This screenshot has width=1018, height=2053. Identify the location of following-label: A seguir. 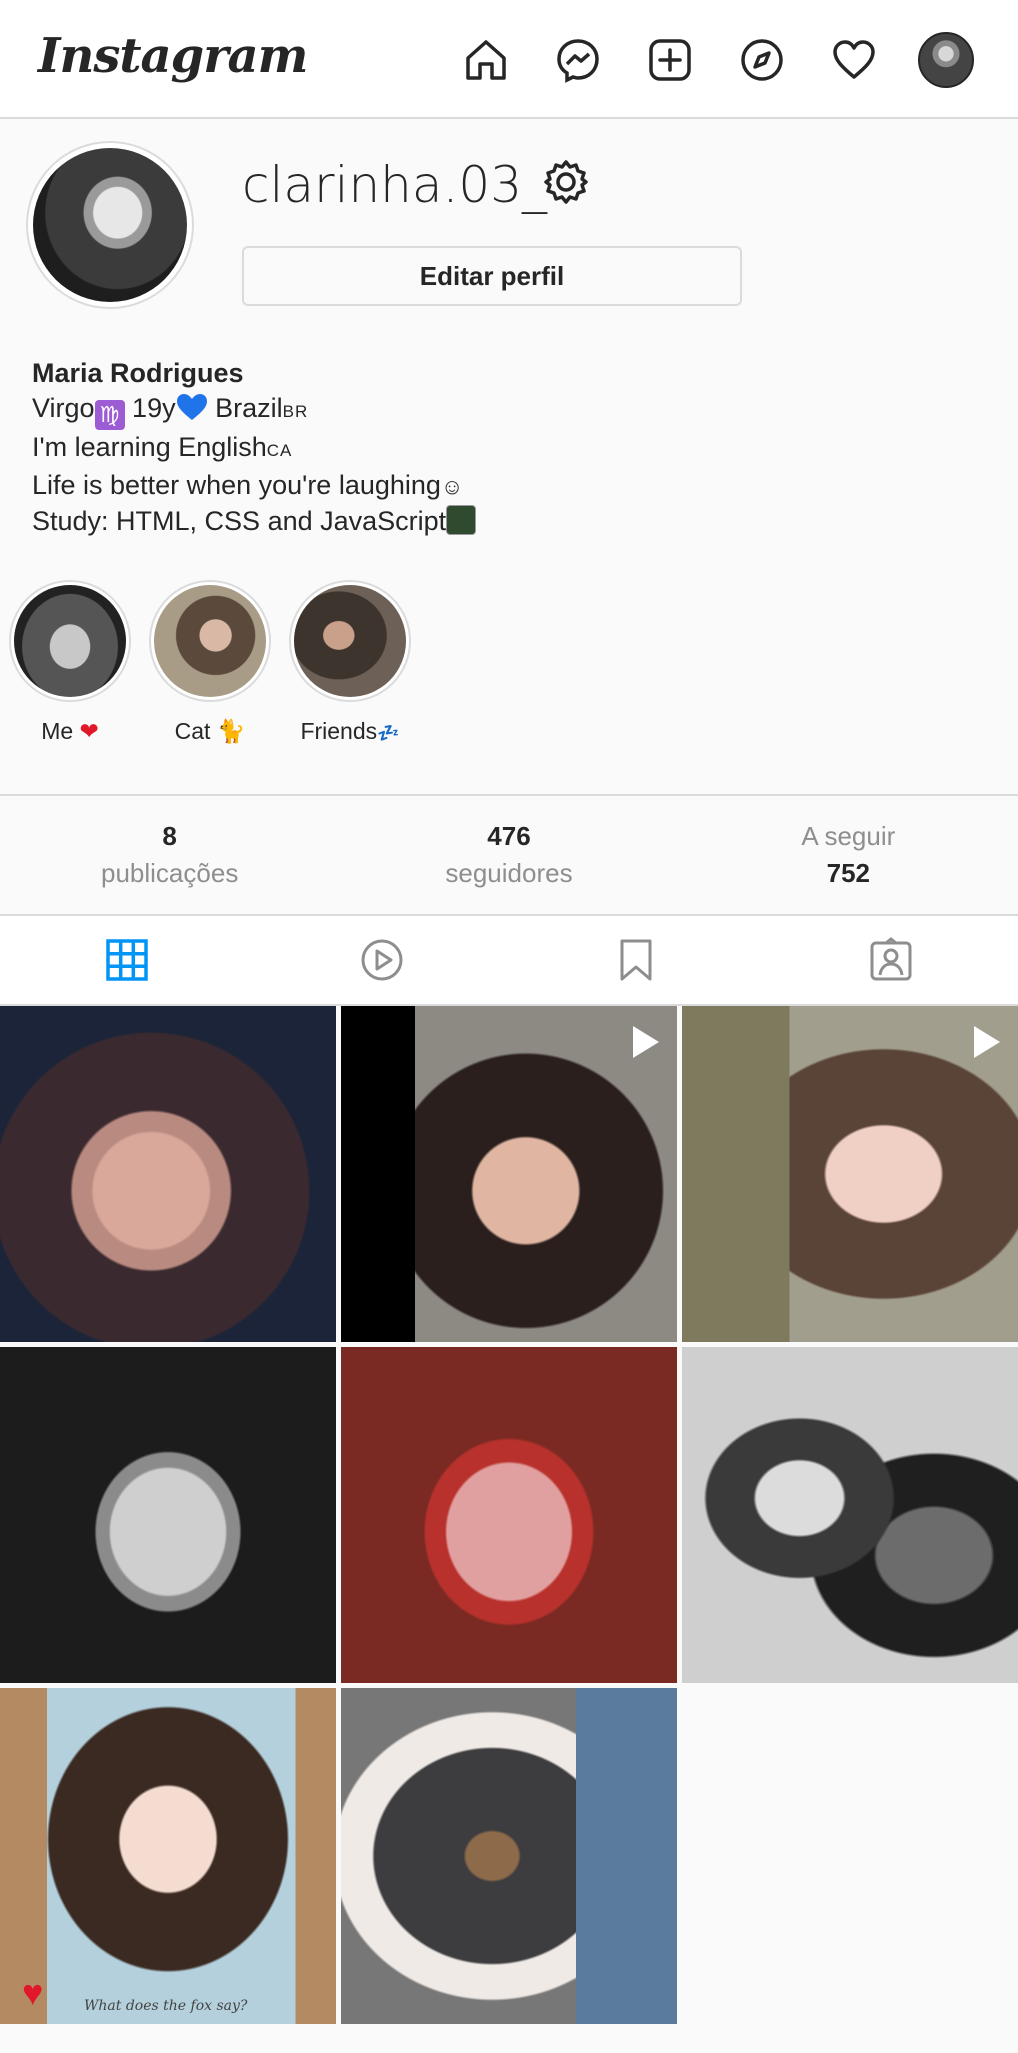
(848, 836).